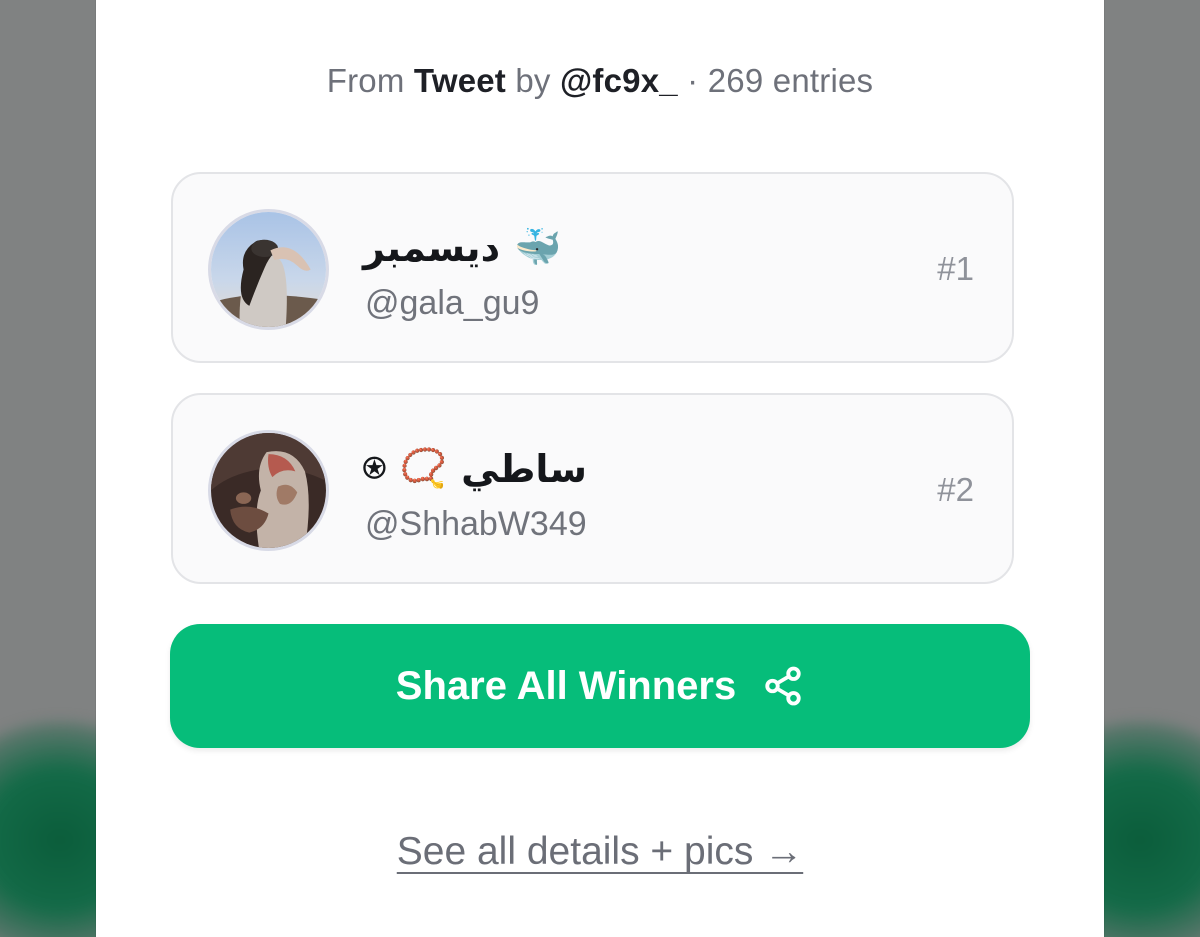  What do you see at coordinates (459, 80) in the screenshot?
I see `source-platform: Tweet` at bounding box center [459, 80].